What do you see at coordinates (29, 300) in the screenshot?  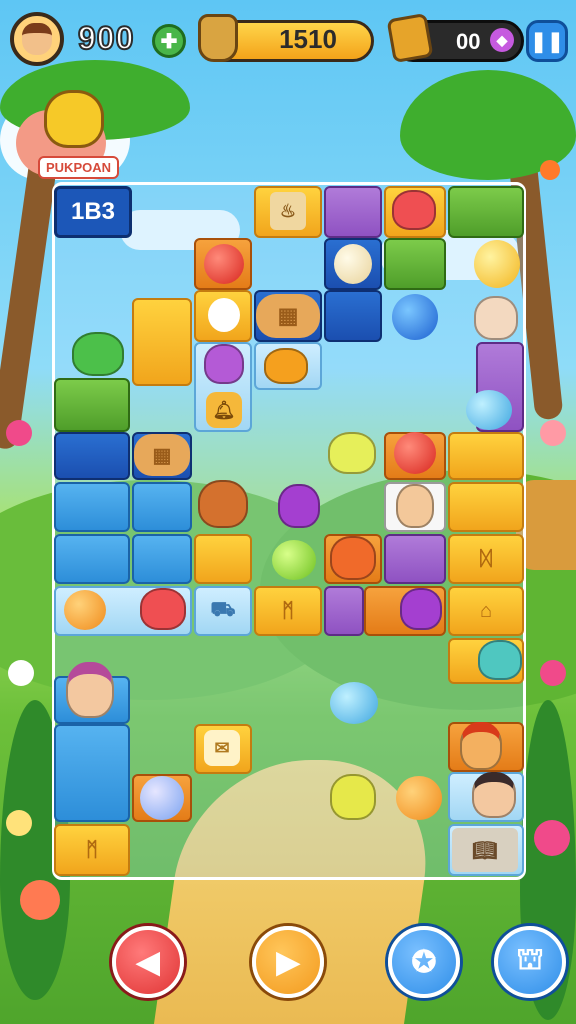 I see `tree-trunk` at bounding box center [29, 300].